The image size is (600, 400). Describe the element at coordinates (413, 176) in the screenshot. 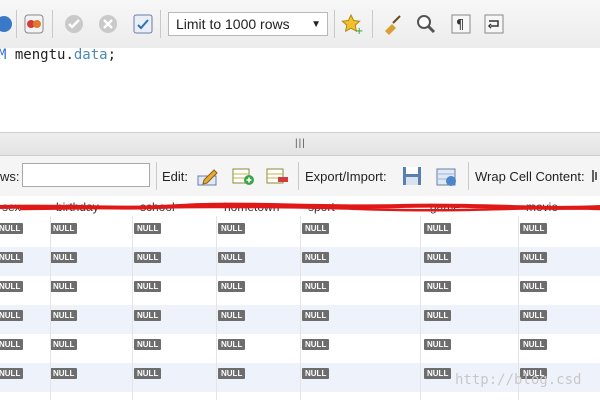

I see `export-save-icon` at that location.